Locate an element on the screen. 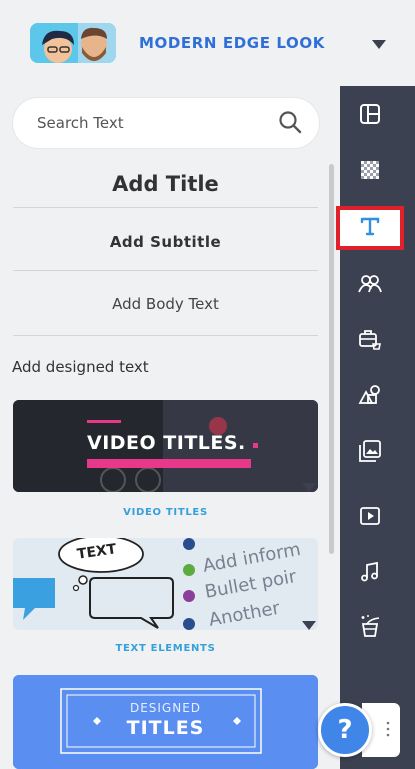  toolbar-item-background is located at coordinates (370, 172).